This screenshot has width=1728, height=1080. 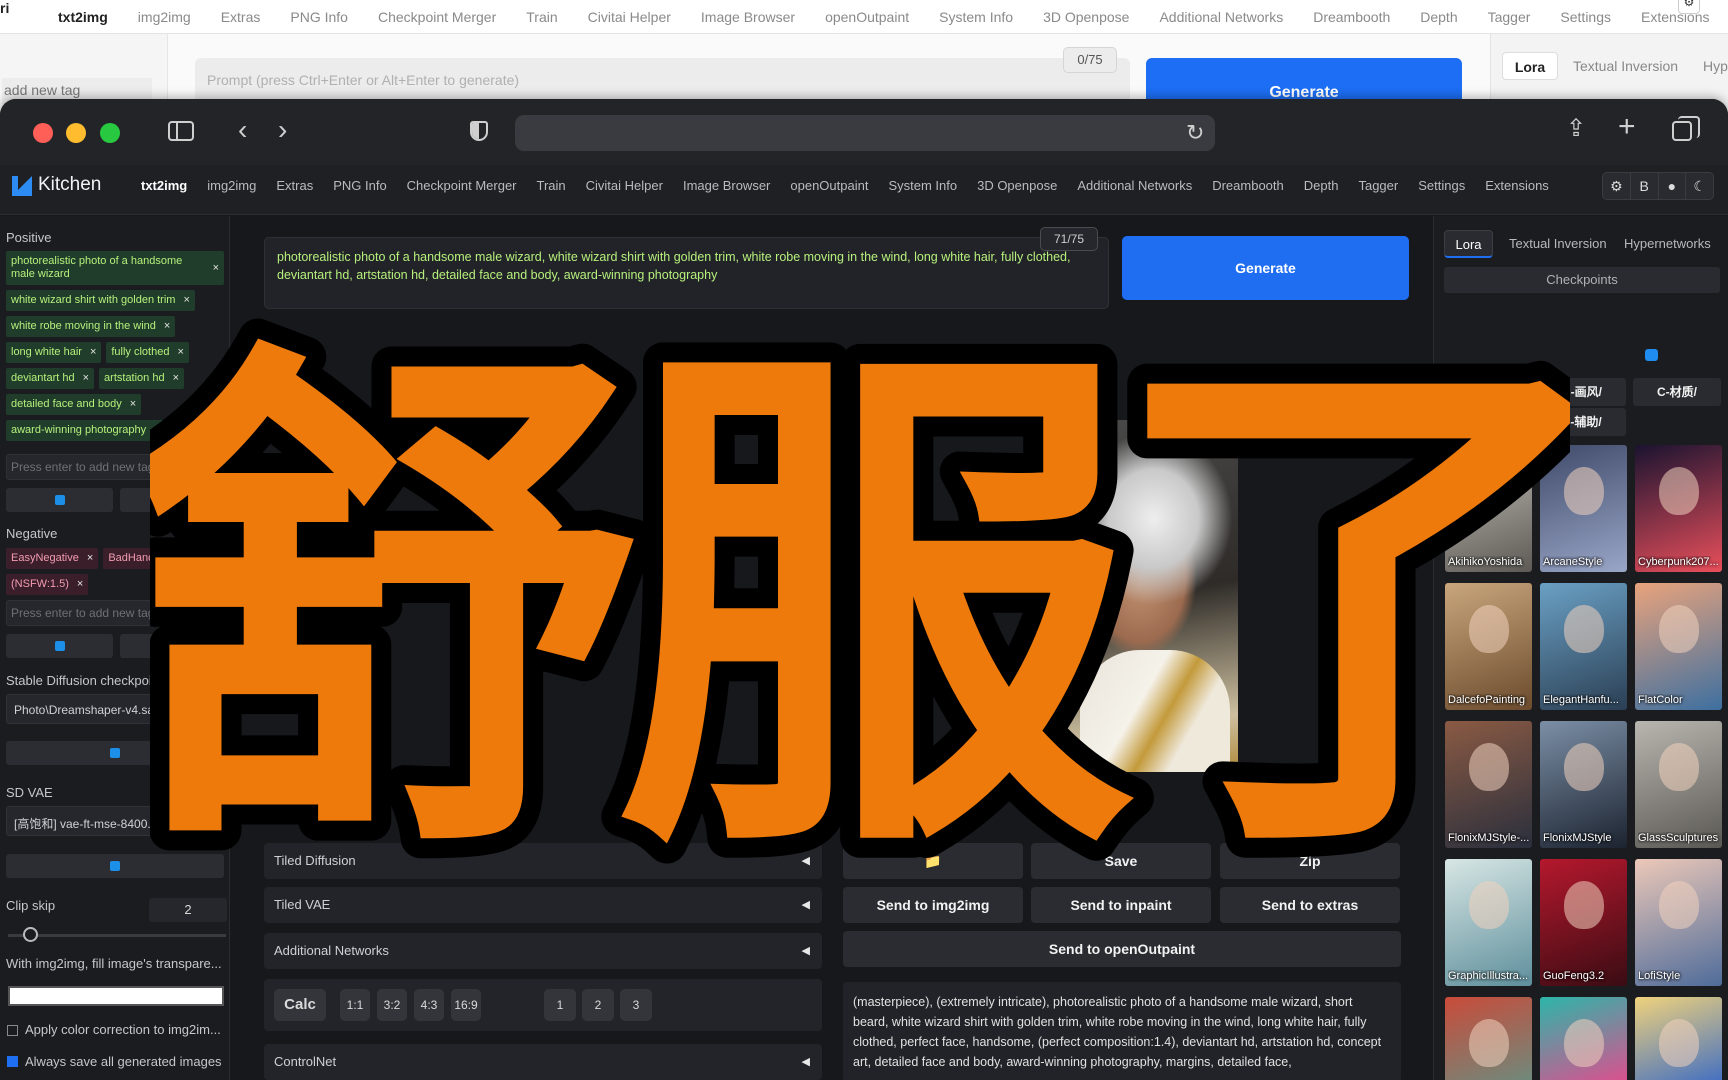 What do you see at coordinates (933, 905) in the screenshot?
I see `send-to-img2img-button: Send to img2img` at bounding box center [933, 905].